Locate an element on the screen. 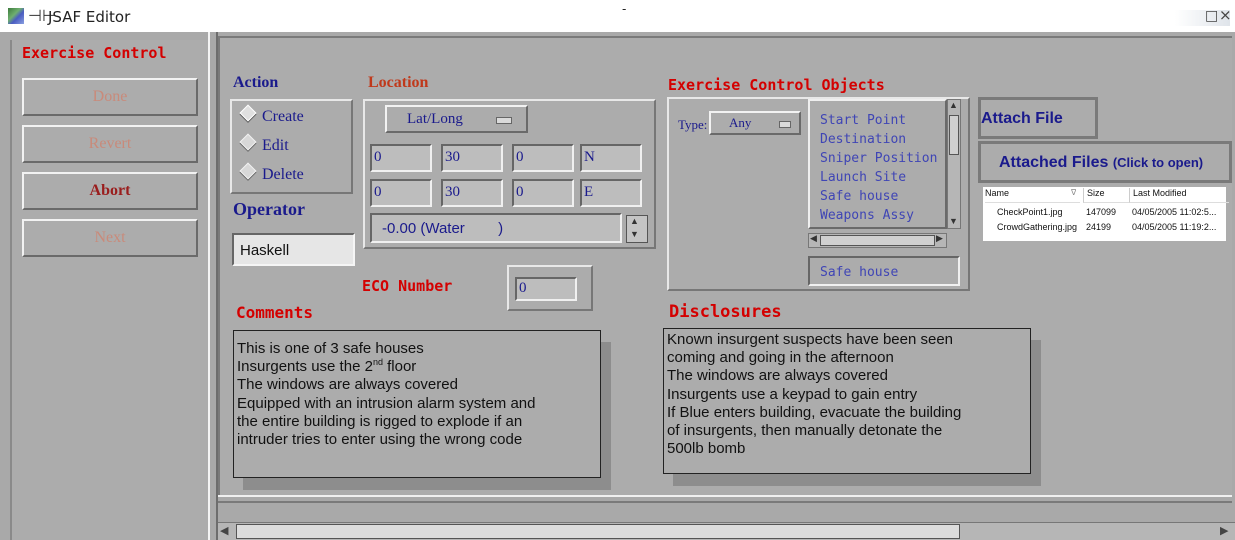  restore-icon: □ is located at coordinates (1211, 16).